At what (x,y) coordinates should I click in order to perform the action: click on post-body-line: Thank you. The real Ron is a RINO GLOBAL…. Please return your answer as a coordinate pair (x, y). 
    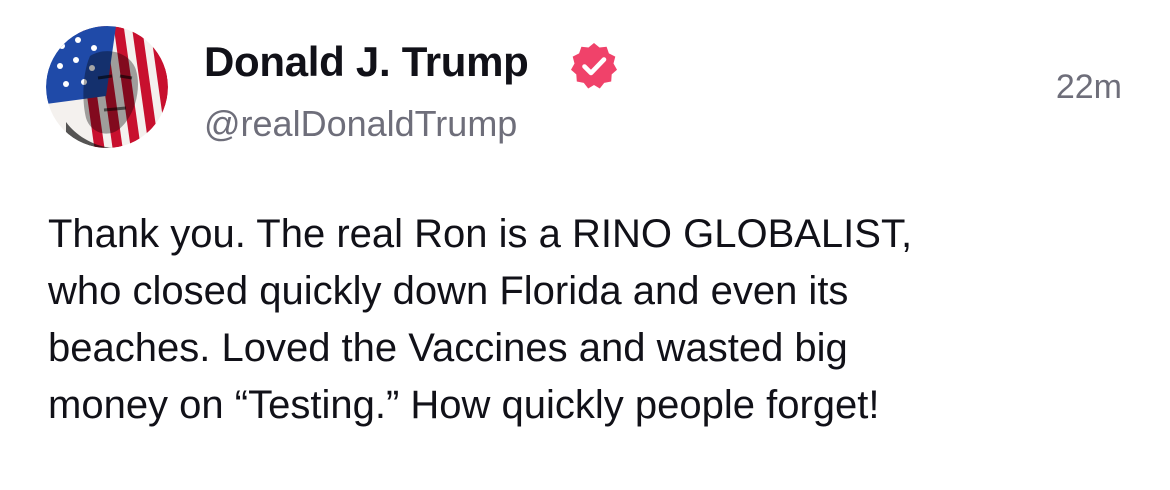
    Looking at the image, I should click on (480, 234).